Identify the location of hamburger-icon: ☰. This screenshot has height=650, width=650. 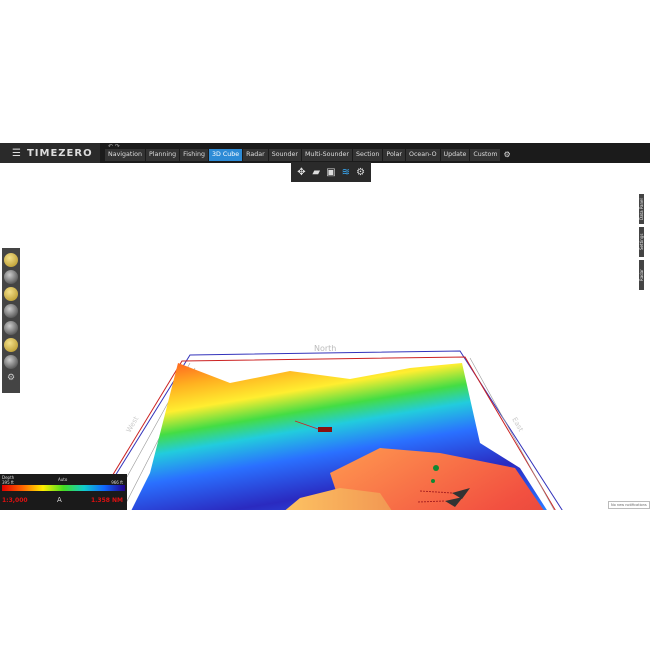
(17, 153).